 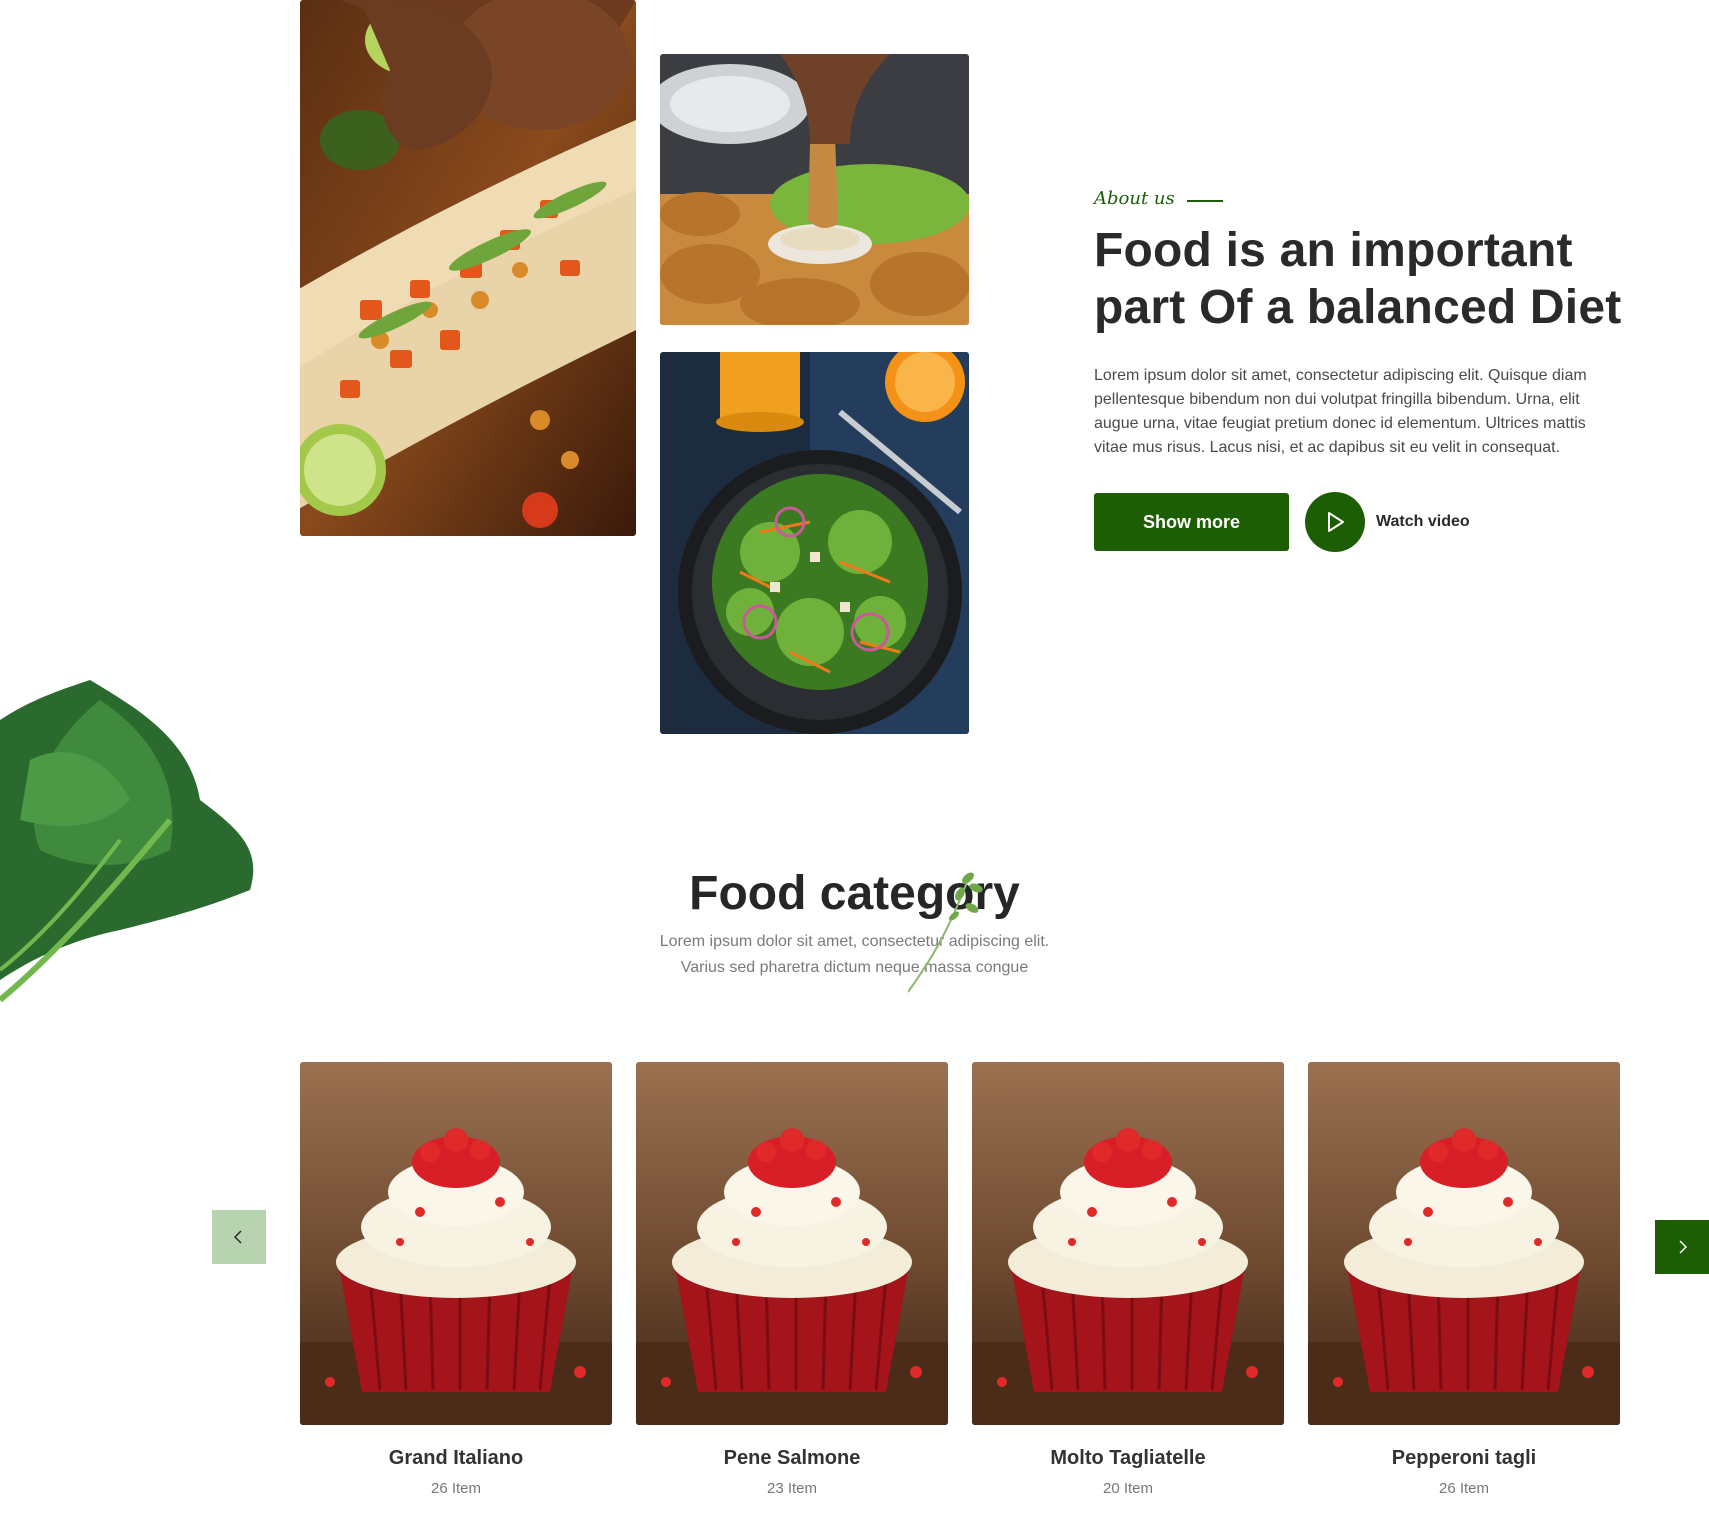 I want to click on carousel-prev-button, so click(x=239, y=1237).